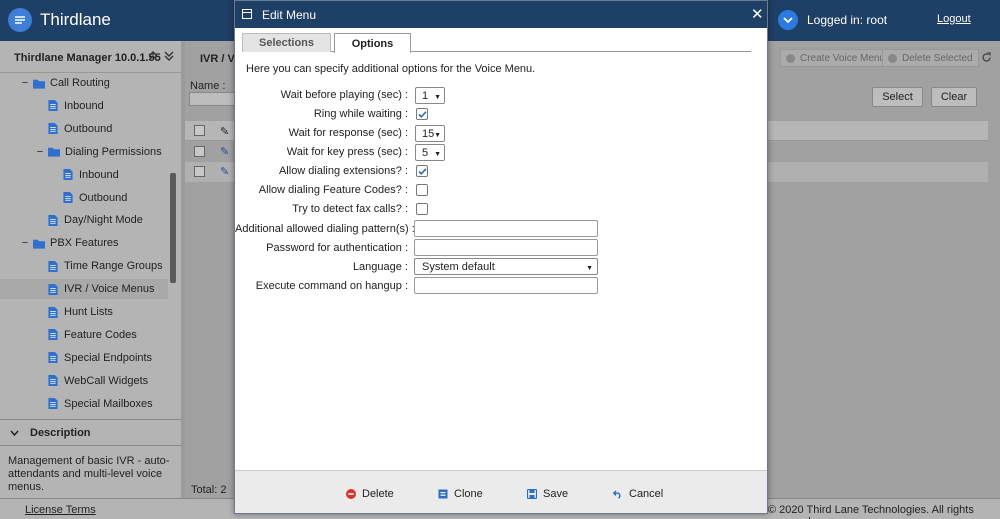  I want to click on save-button: Save, so click(547, 494).